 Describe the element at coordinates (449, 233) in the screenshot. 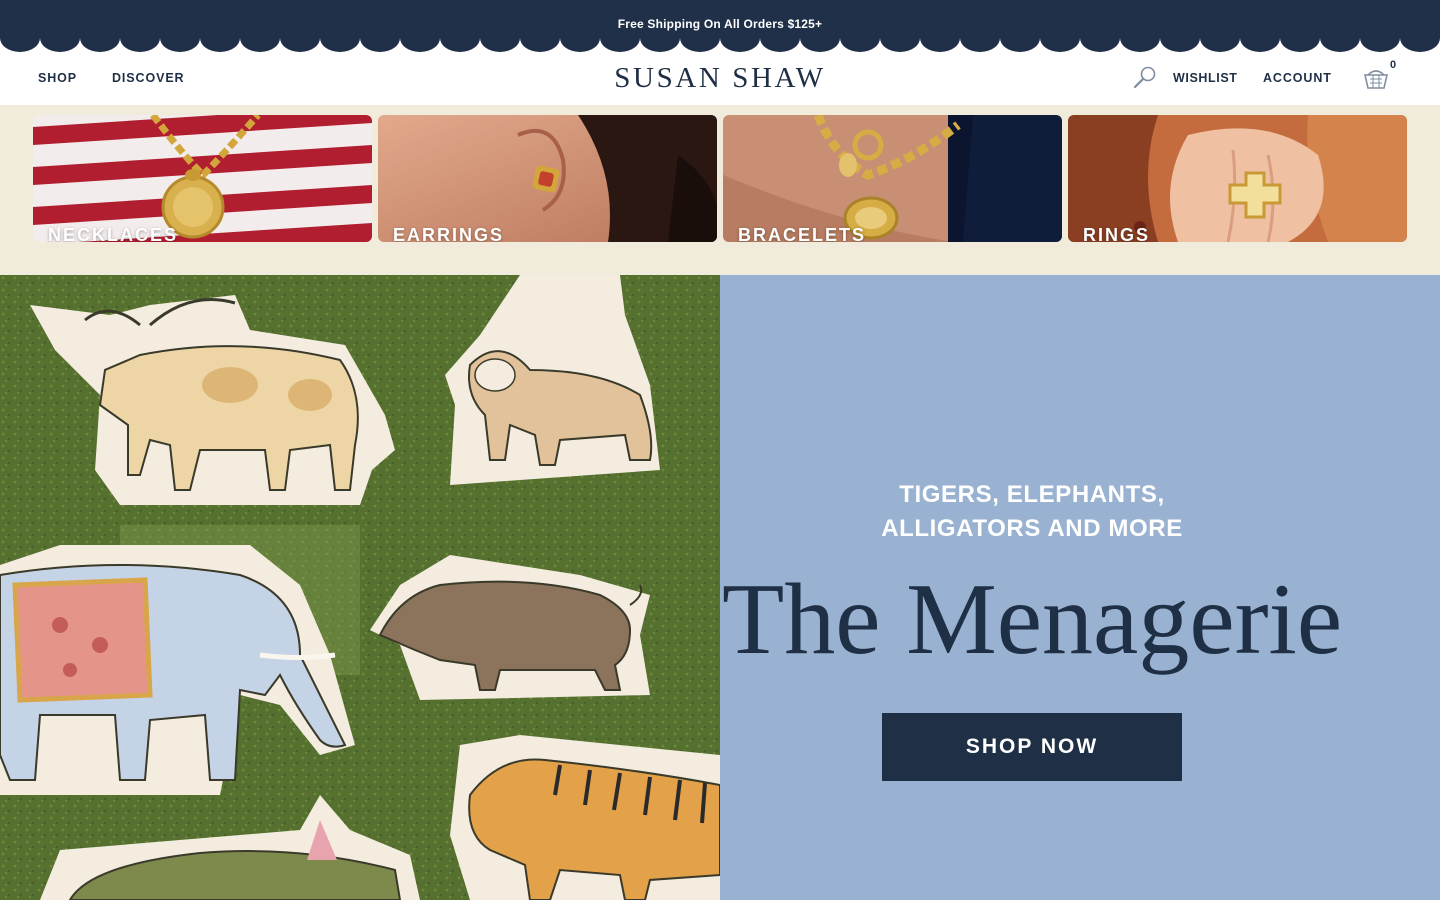

I see `category-label: EARRINGS` at that location.